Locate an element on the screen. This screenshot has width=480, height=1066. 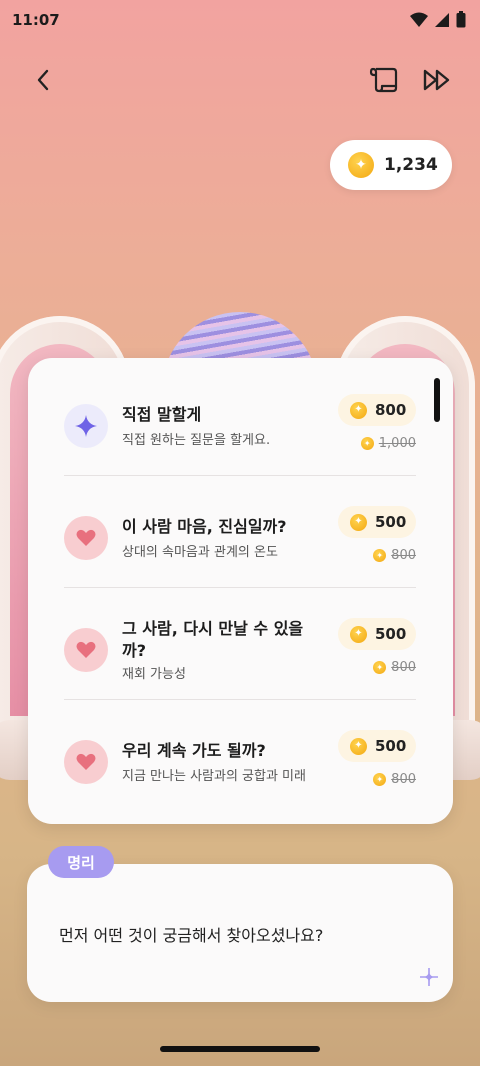
coin-balance: ✦ 1,234 is located at coordinates (391, 165).